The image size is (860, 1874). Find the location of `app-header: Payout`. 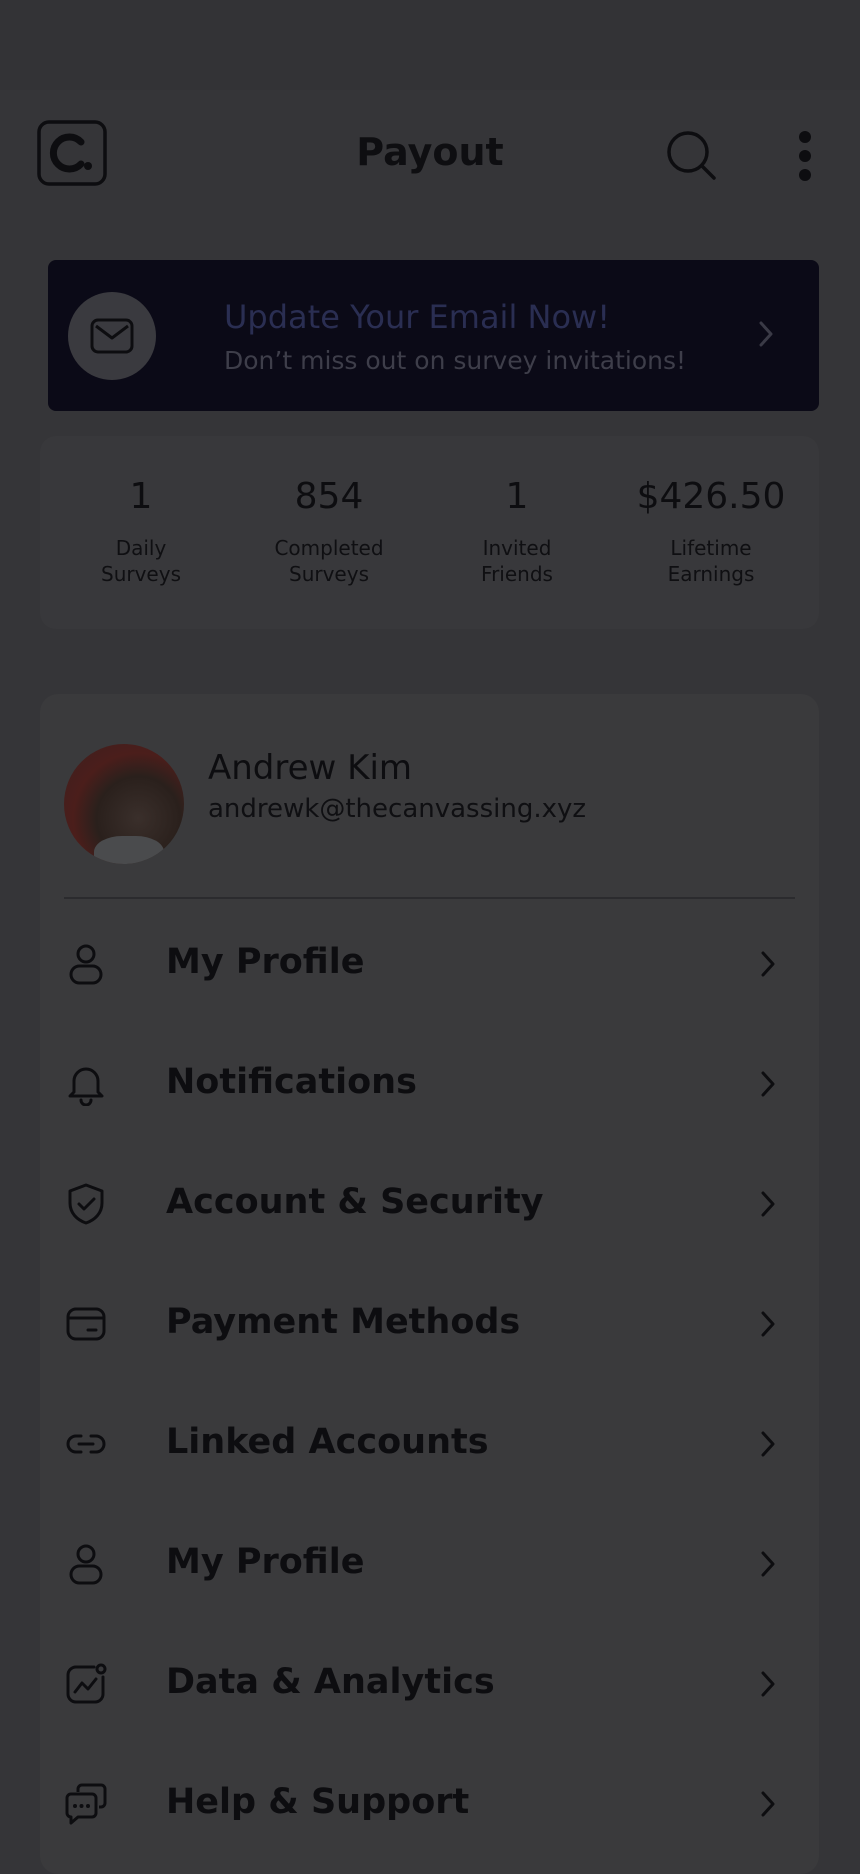

app-header: Payout is located at coordinates (430, 155).